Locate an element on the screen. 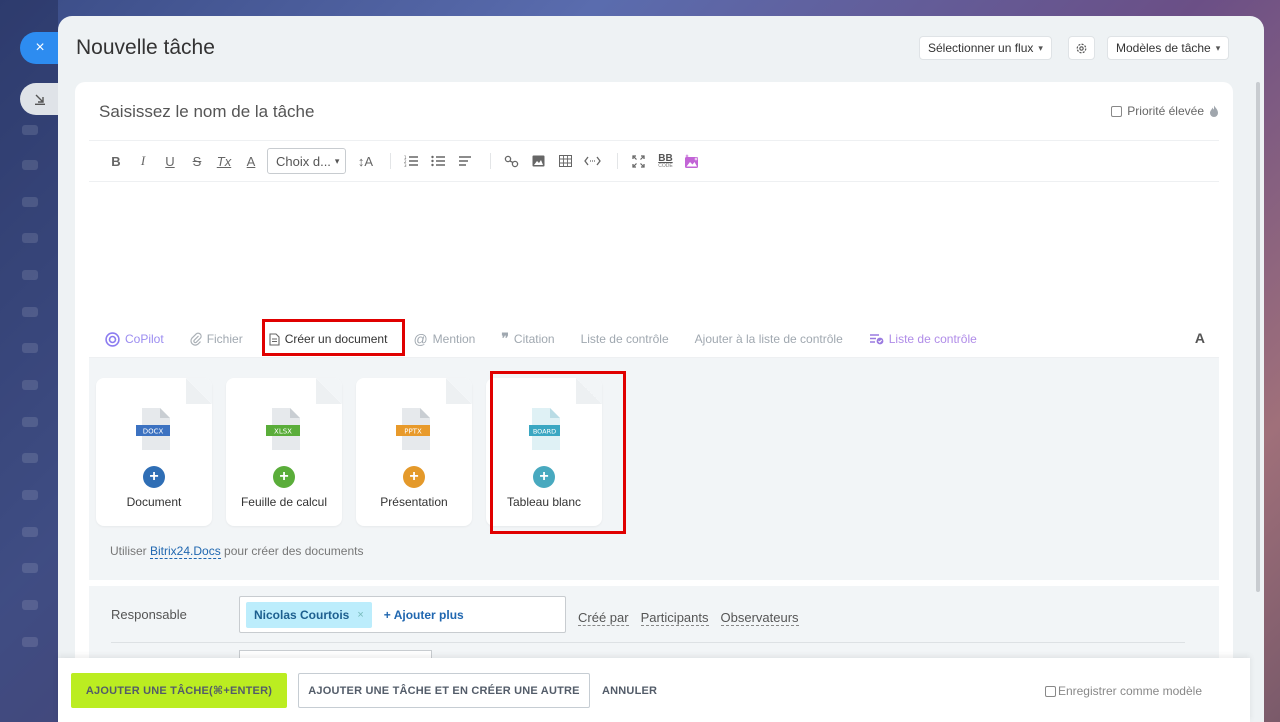 This screenshot has width=1280, height=722. underline-button: U is located at coordinates (170, 161).